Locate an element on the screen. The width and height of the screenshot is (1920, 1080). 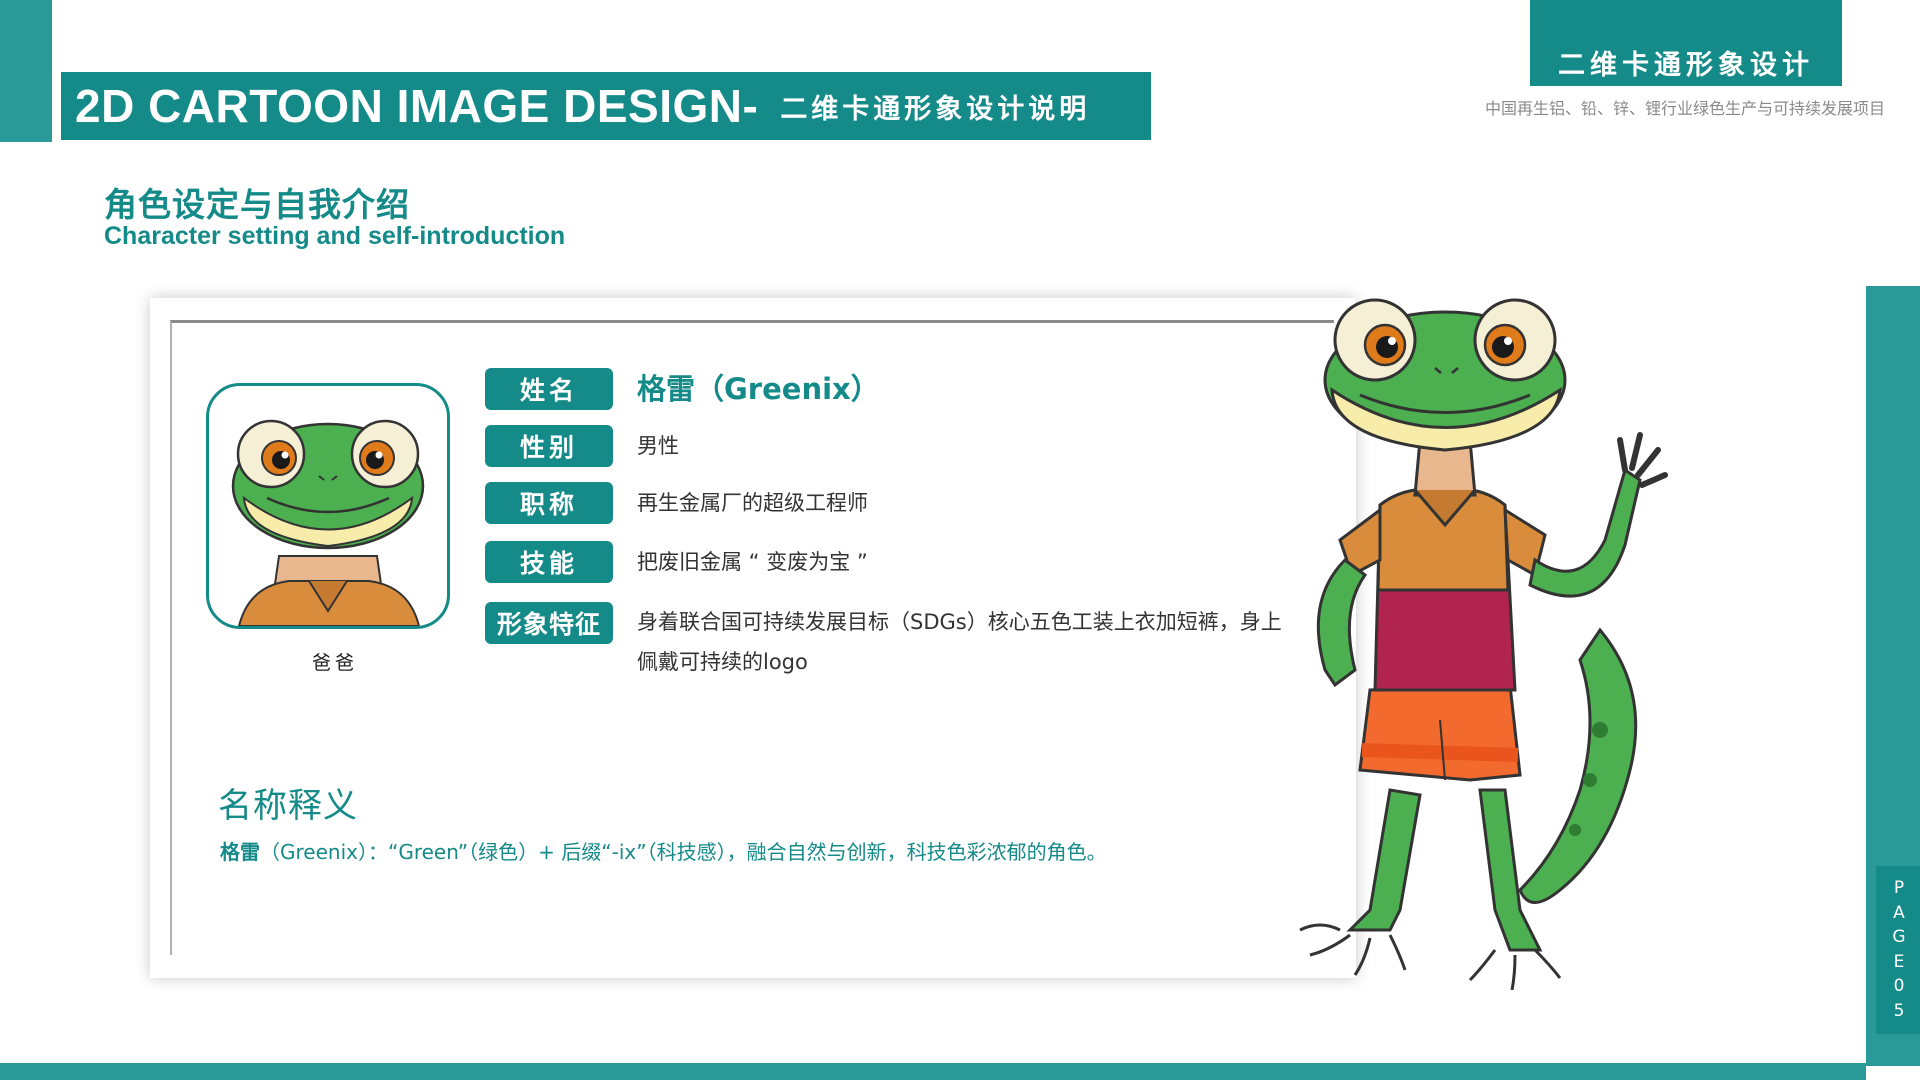
page-indicator: P A G E 0 5 is located at coordinates (1898, 950).